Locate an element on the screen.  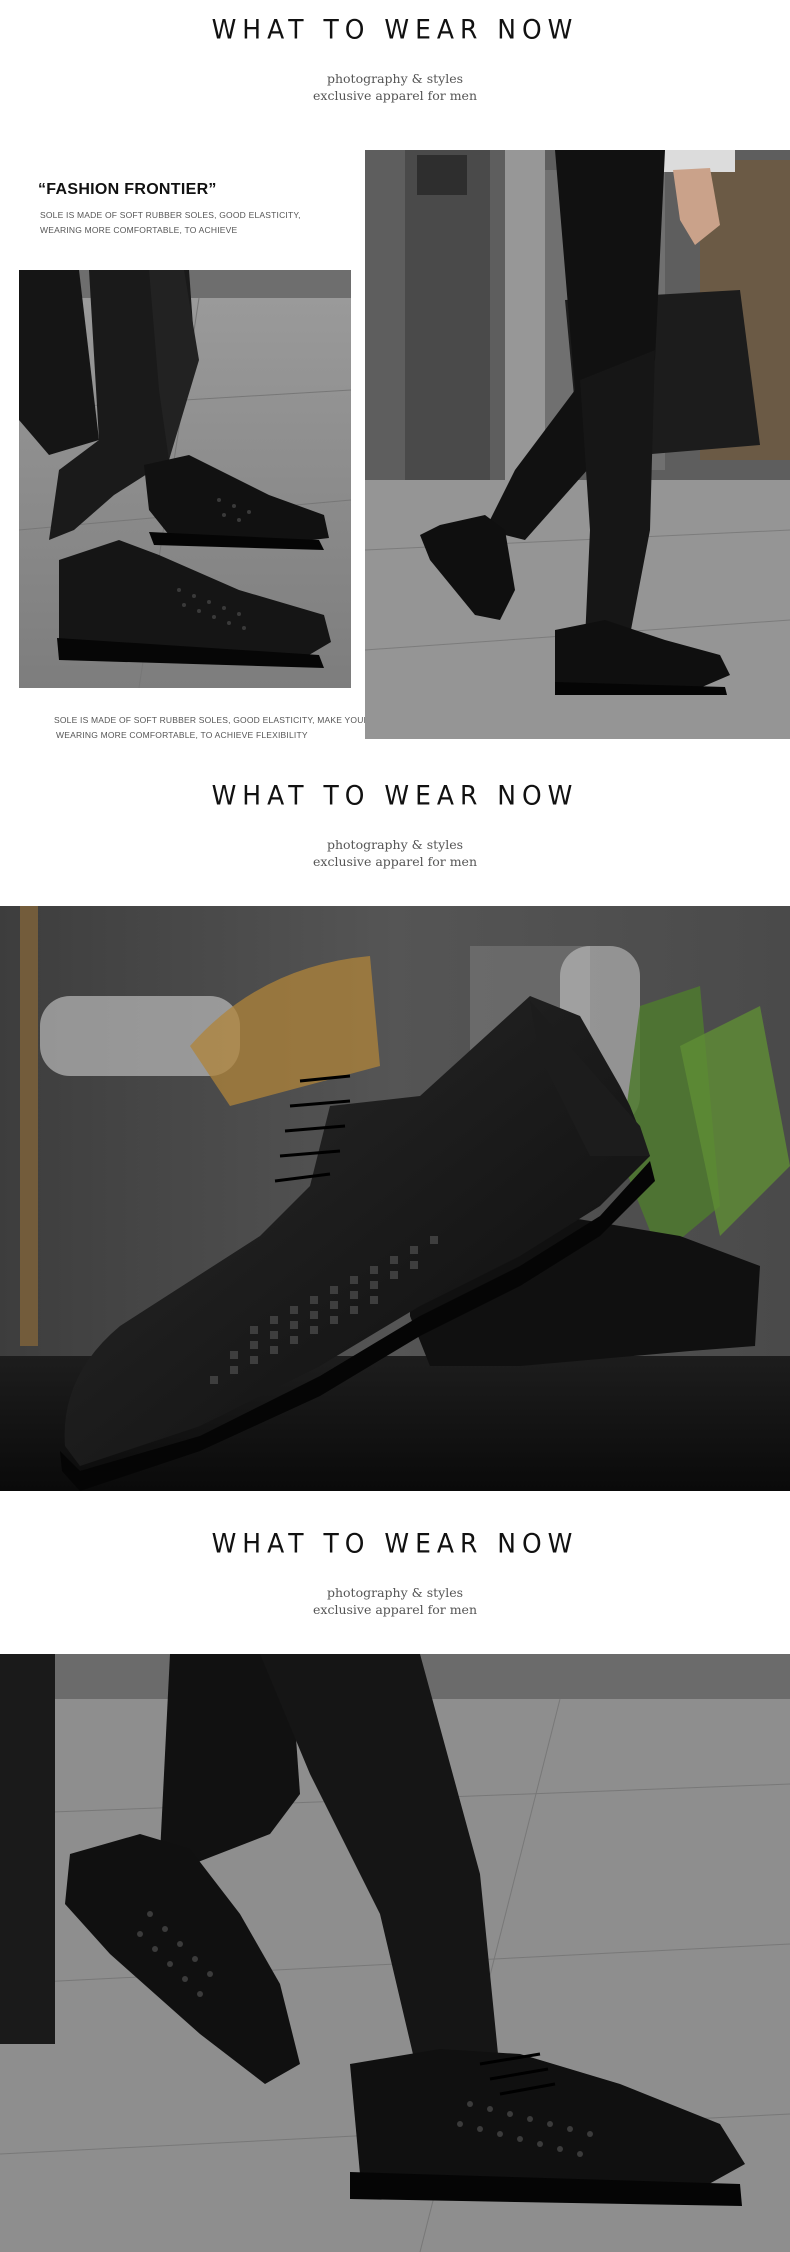
section-subtitle-3b: exclusive apparel for men is located at coordinates (395, 1609).